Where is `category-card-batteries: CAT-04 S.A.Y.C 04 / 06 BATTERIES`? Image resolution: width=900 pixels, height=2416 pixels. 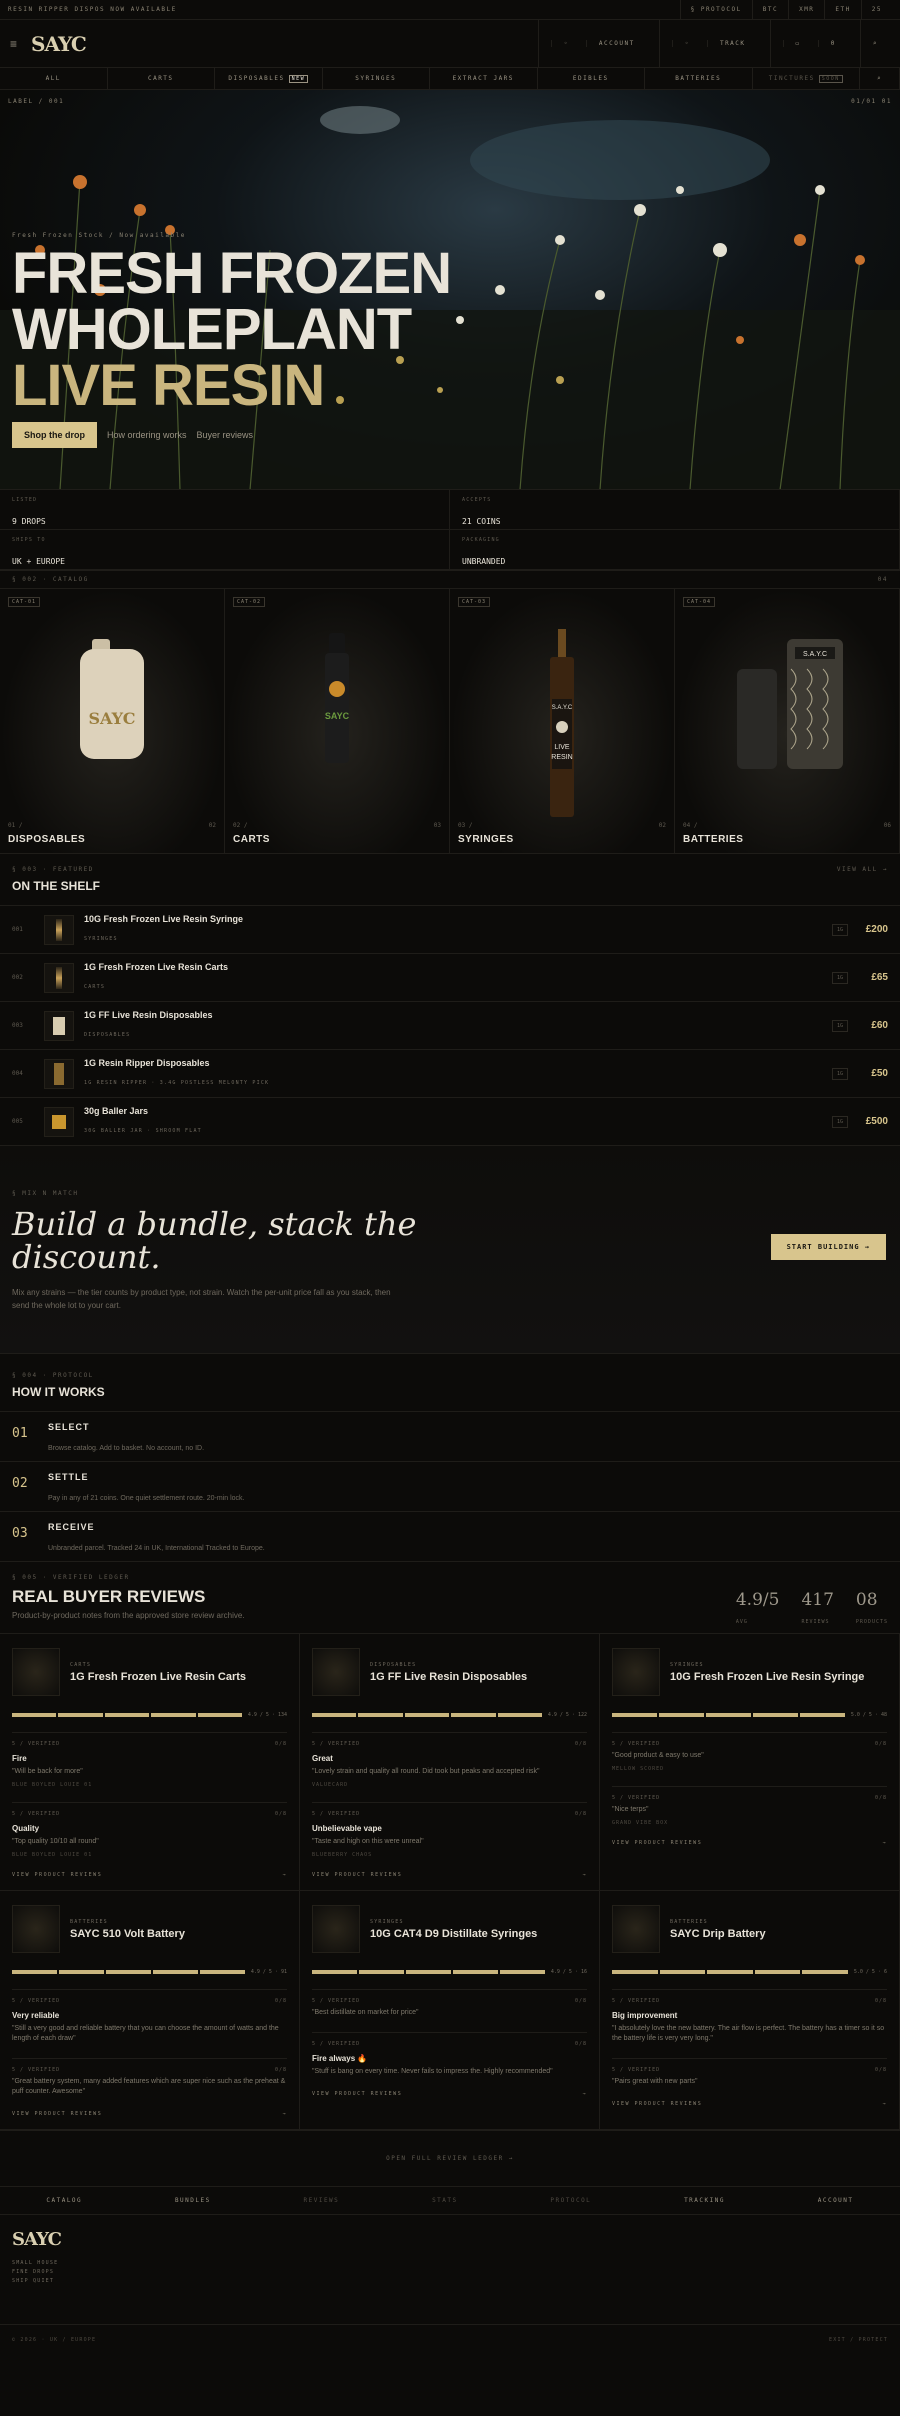 category-card-batteries: CAT-04 S.A.Y.C 04 / 06 BATTERIES is located at coordinates (787, 721).